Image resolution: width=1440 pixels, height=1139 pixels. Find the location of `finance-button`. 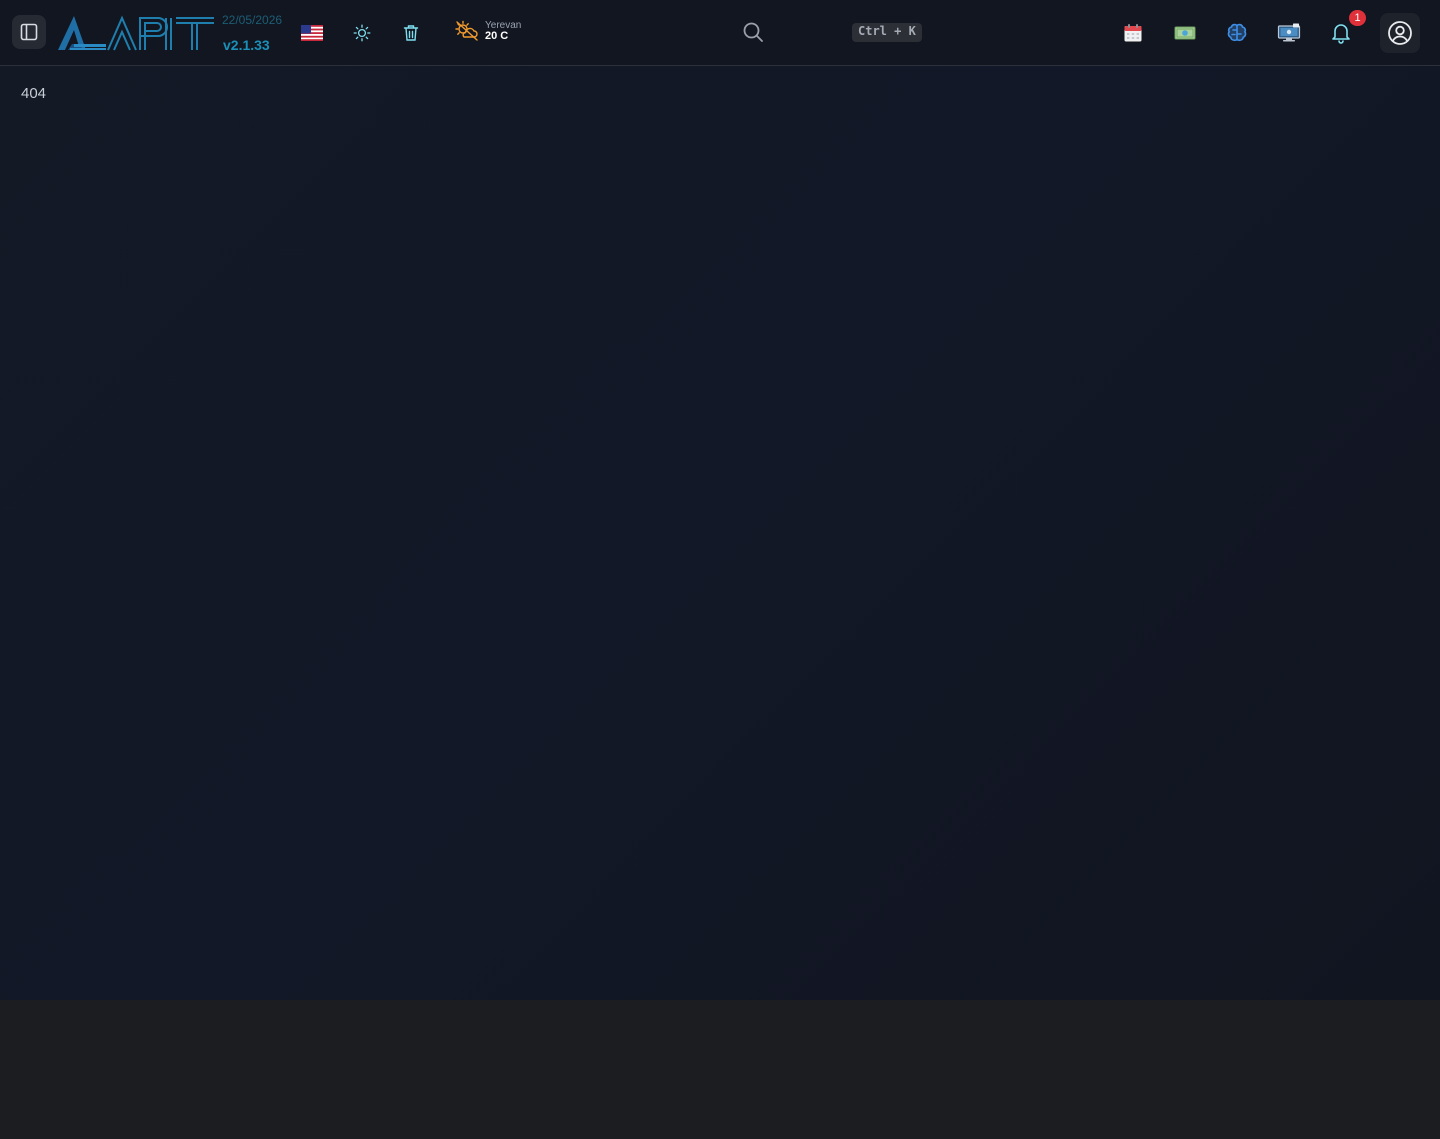

finance-button is located at coordinates (1185, 33).